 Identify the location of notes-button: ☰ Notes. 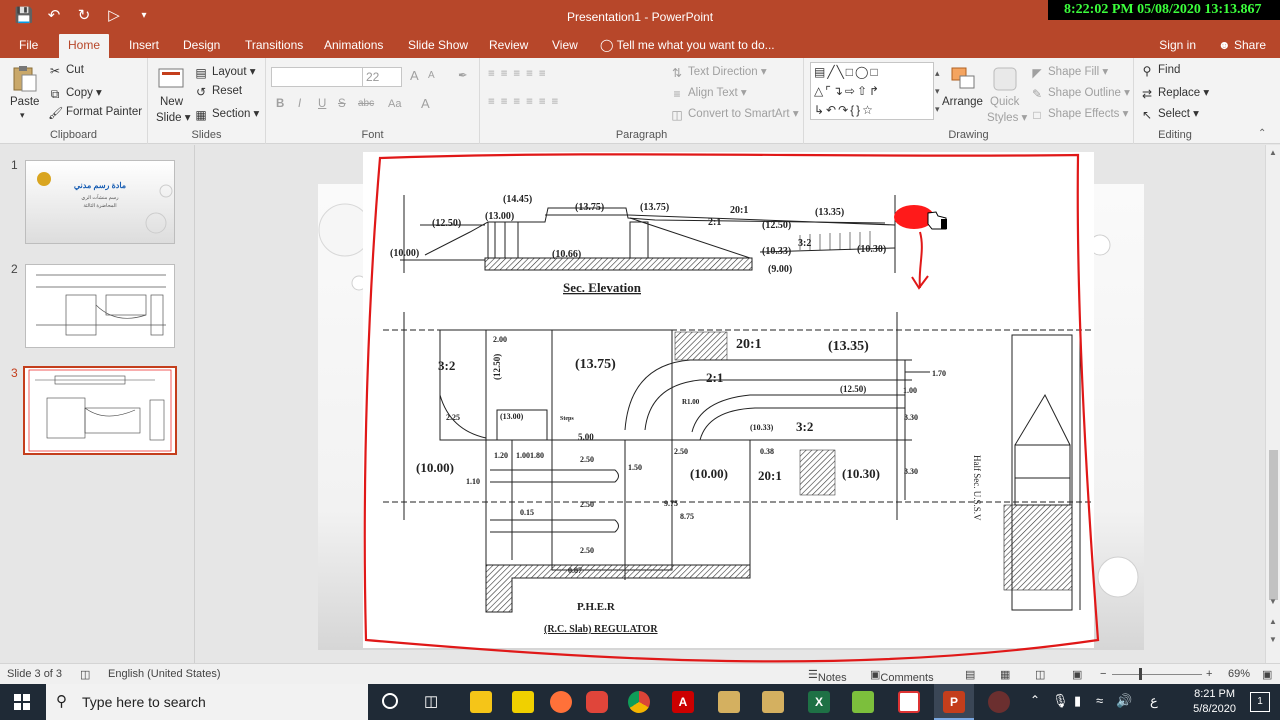
(827, 676).